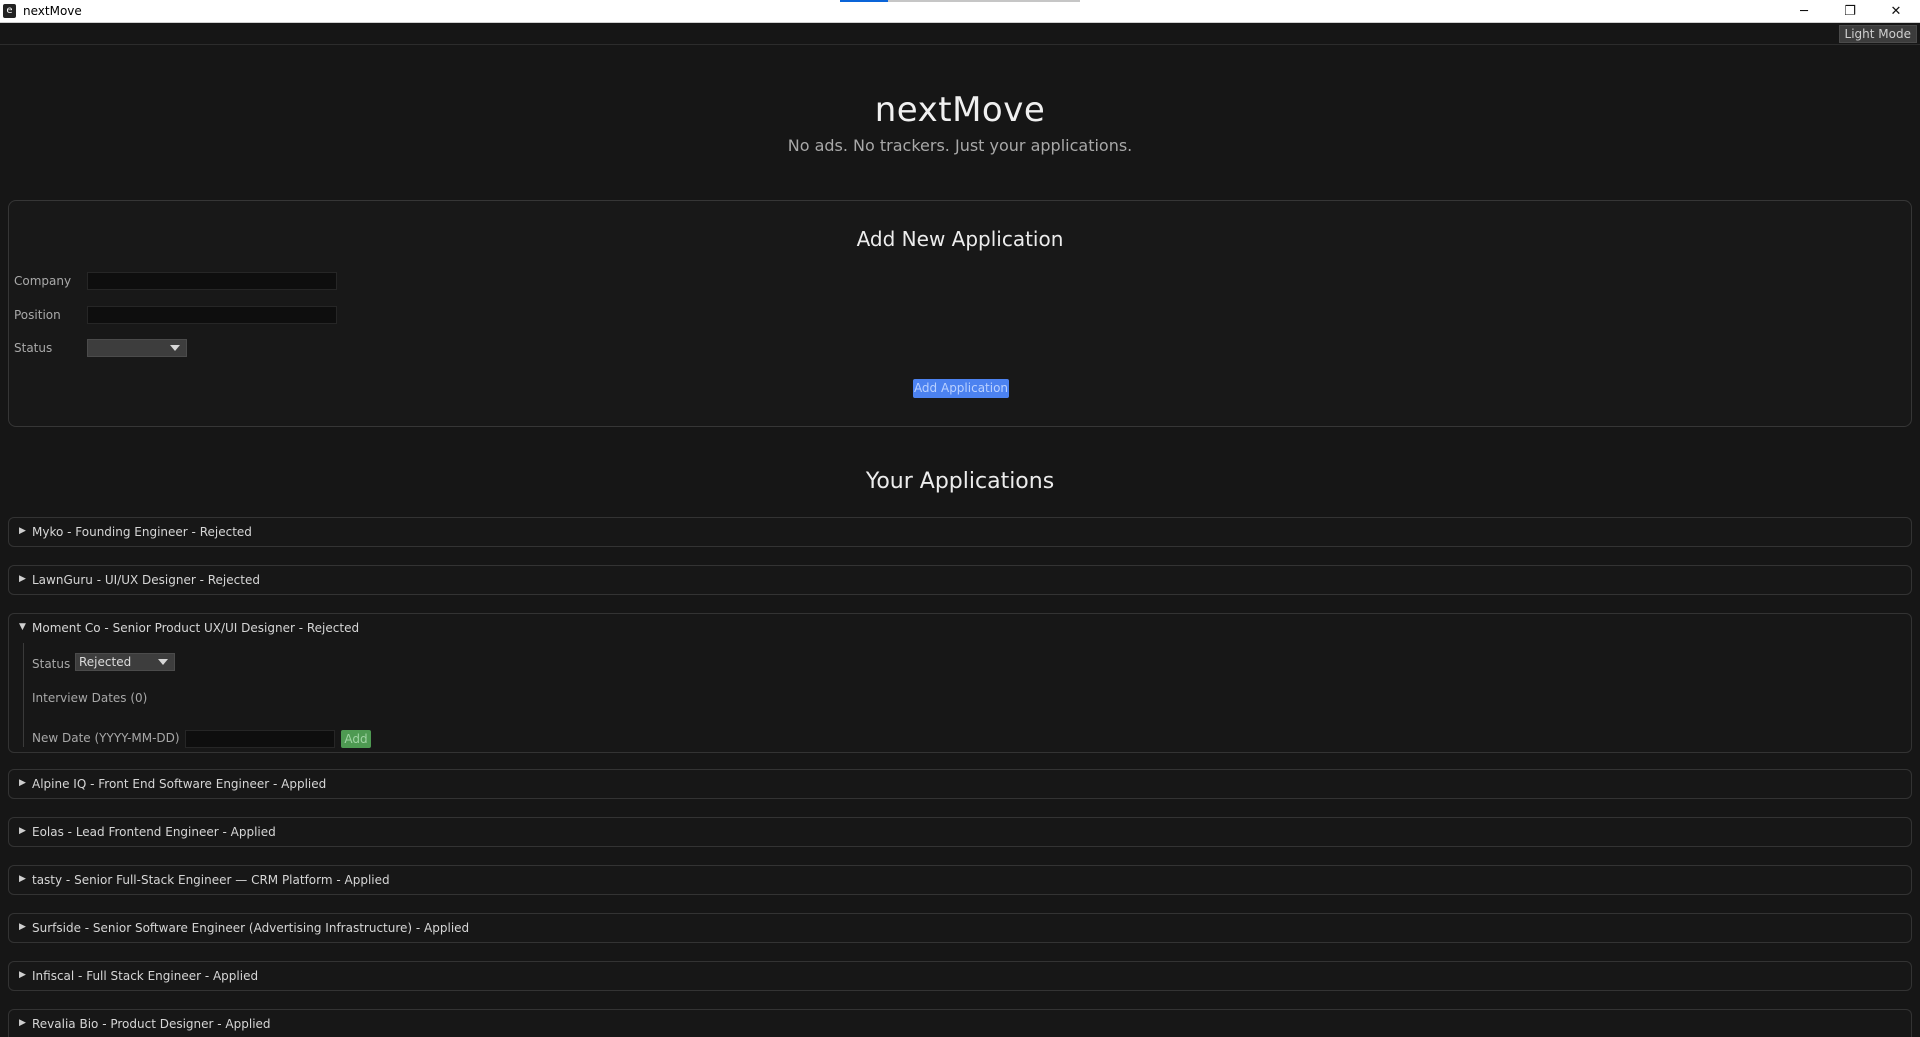 This screenshot has height=1037, width=1920. What do you see at coordinates (1804, 11) in the screenshot?
I see `minimize-button: ─` at bounding box center [1804, 11].